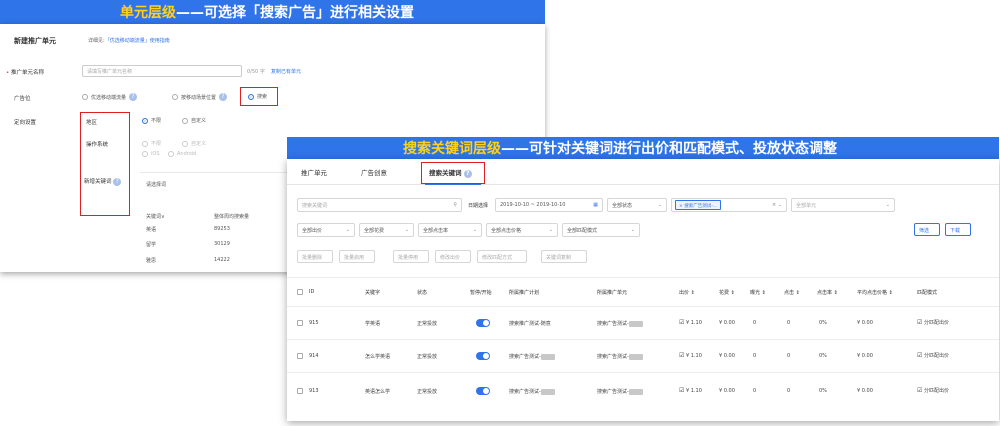 The height and width of the screenshot is (426, 1000). Describe the element at coordinates (222, 229) in the screenshot. I see `kw-row-vol: 89253` at that location.